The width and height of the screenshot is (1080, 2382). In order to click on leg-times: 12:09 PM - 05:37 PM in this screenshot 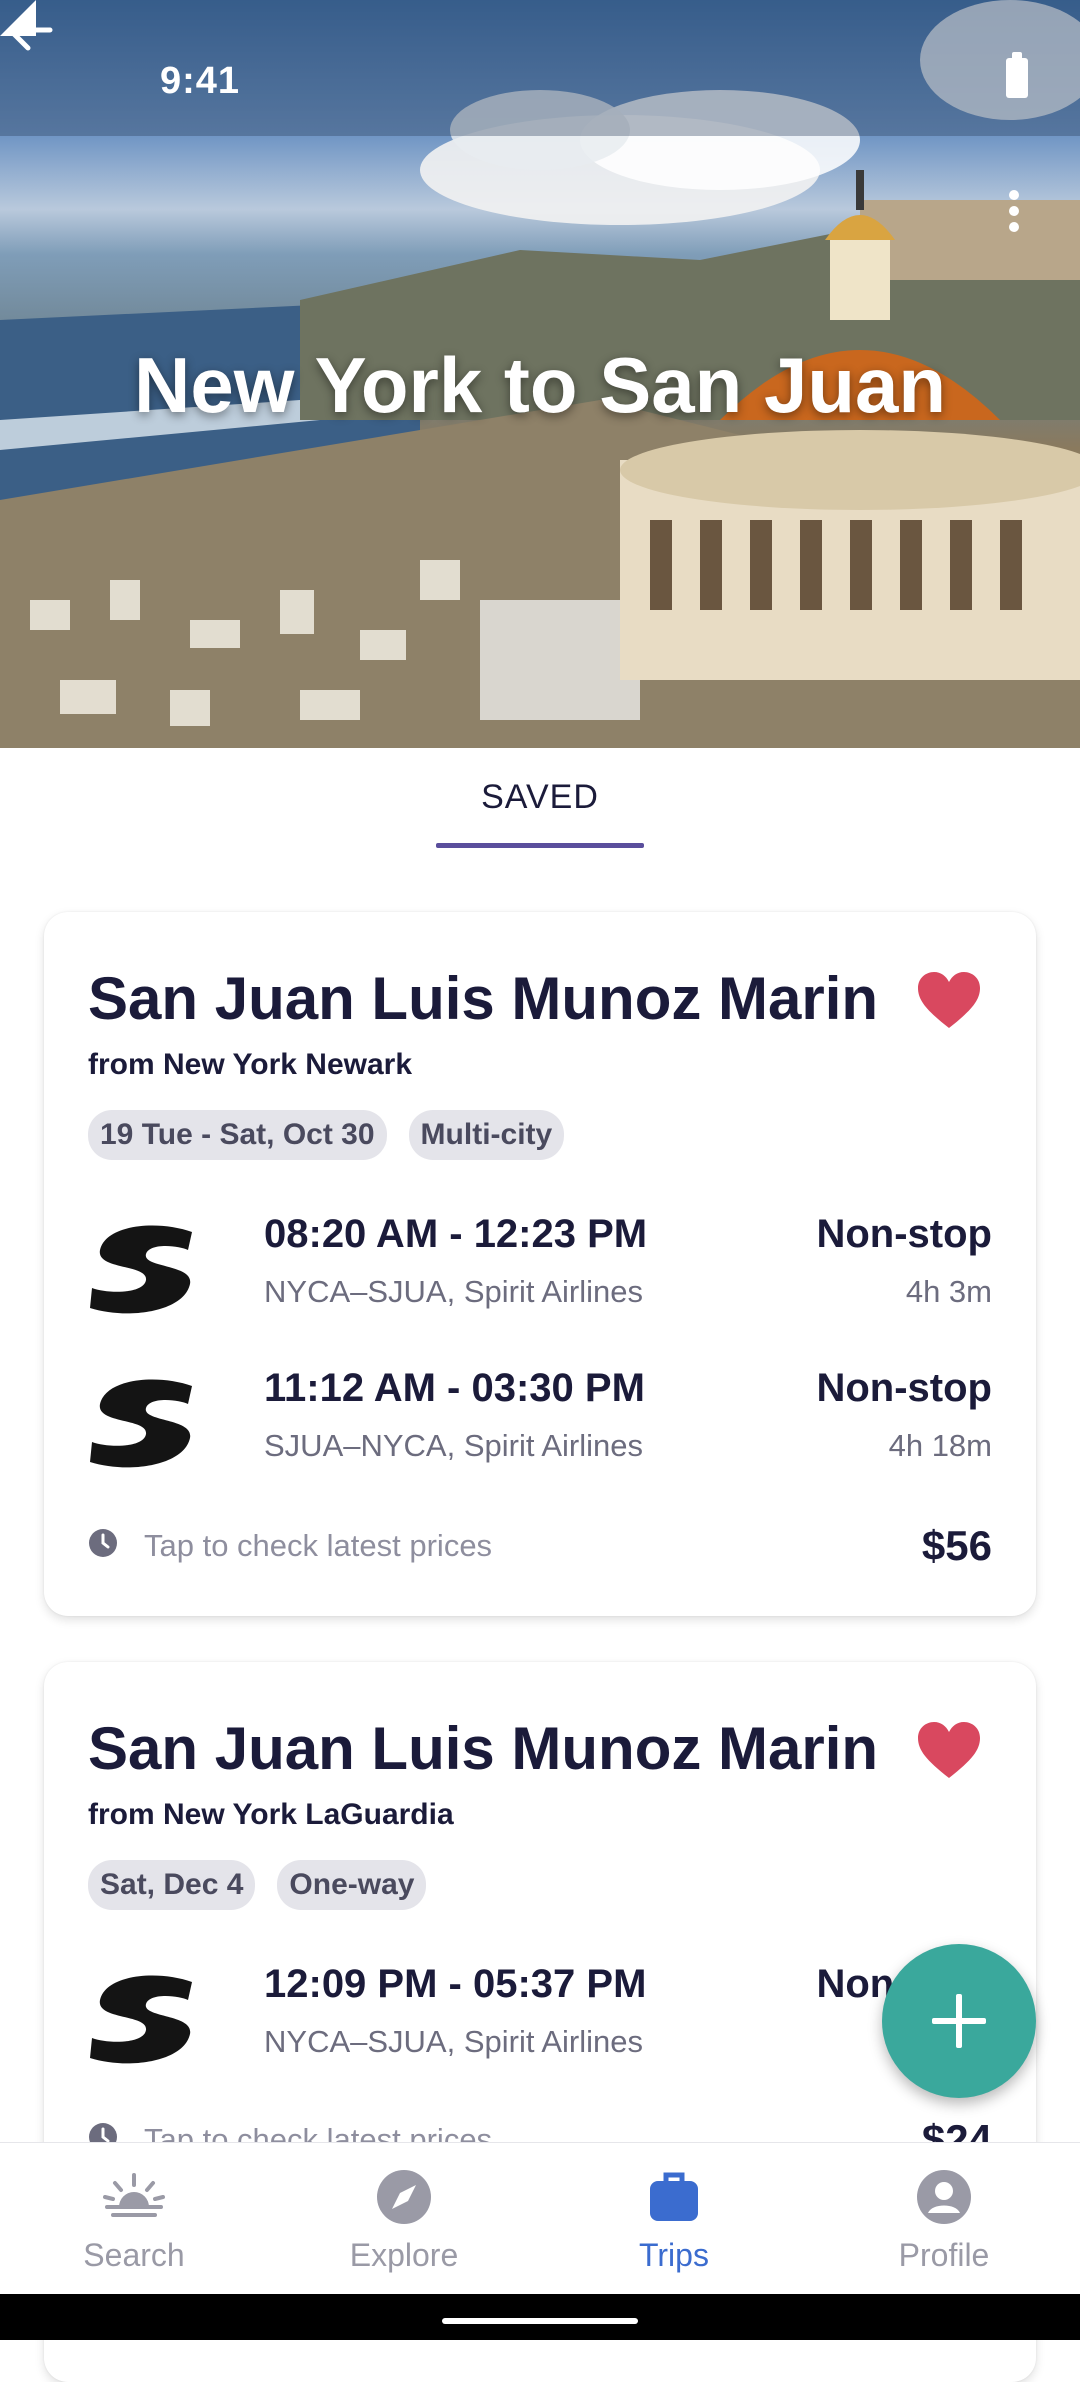, I will do `click(455, 1984)`.